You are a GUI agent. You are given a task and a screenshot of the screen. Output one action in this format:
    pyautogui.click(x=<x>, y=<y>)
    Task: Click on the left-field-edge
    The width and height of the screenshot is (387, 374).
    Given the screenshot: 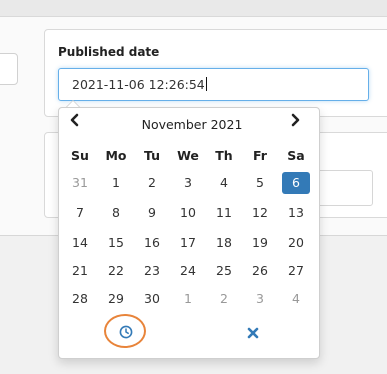 What is the action you would take?
    pyautogui.click(x=9, y=69)
    